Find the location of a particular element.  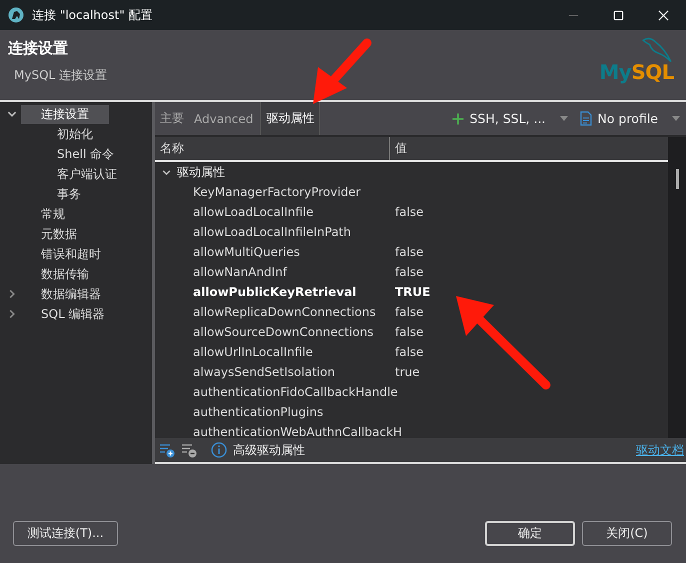

remove-list-icon is located at coordinates (189, 450).